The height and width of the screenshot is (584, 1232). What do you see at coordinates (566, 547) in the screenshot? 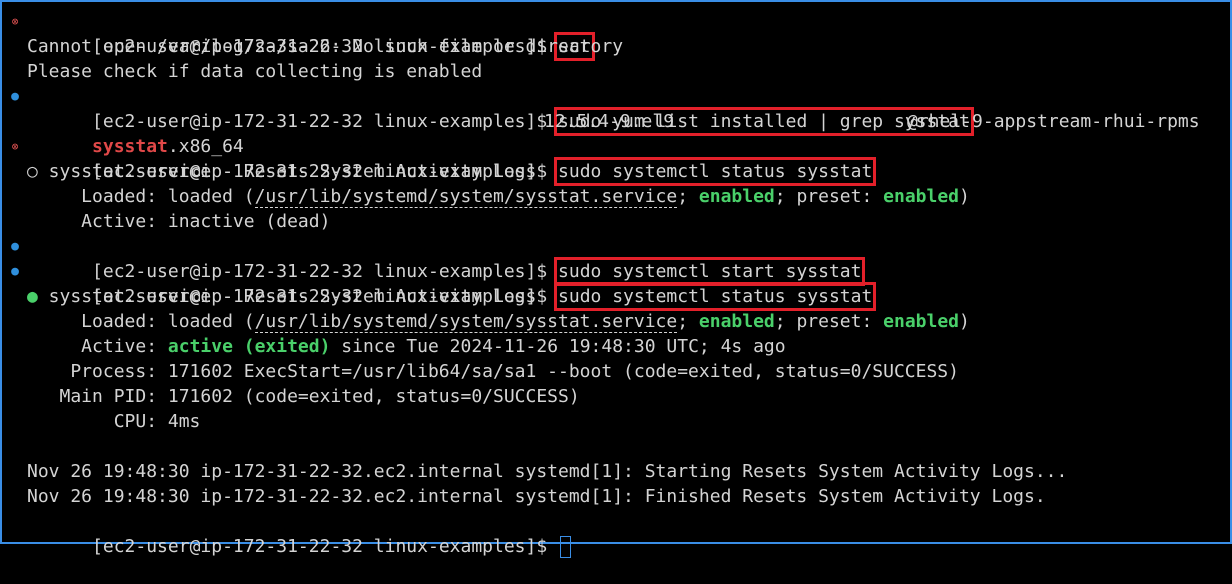
I see `cursor-icon` at bounding box center [566, 547].